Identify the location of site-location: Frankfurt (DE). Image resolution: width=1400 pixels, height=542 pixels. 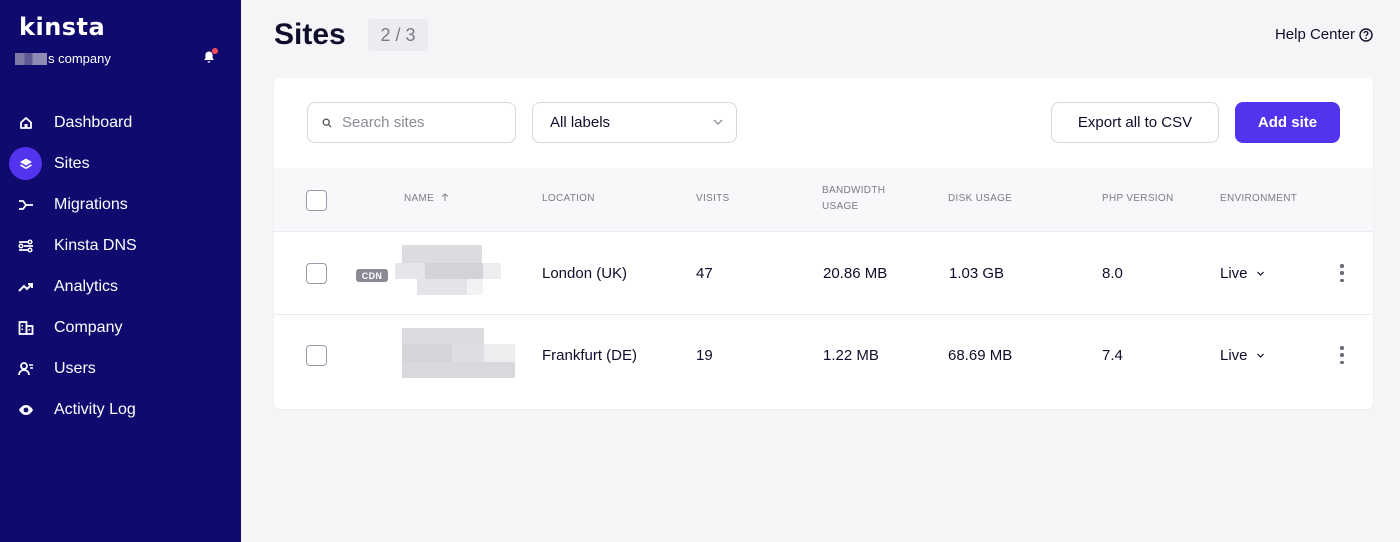
(590, 355).